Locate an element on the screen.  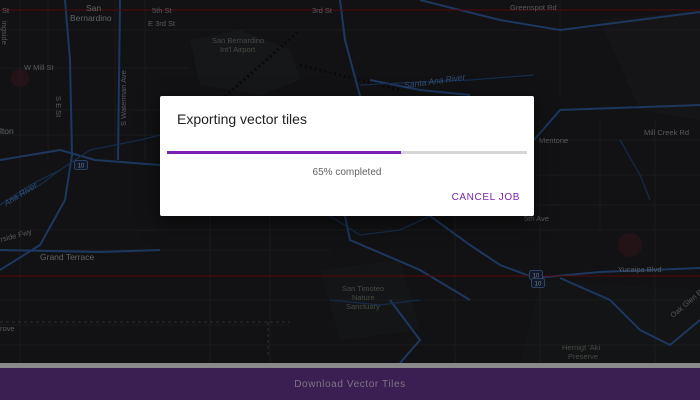
export-progress-bar is located at coordinates (347, 152).